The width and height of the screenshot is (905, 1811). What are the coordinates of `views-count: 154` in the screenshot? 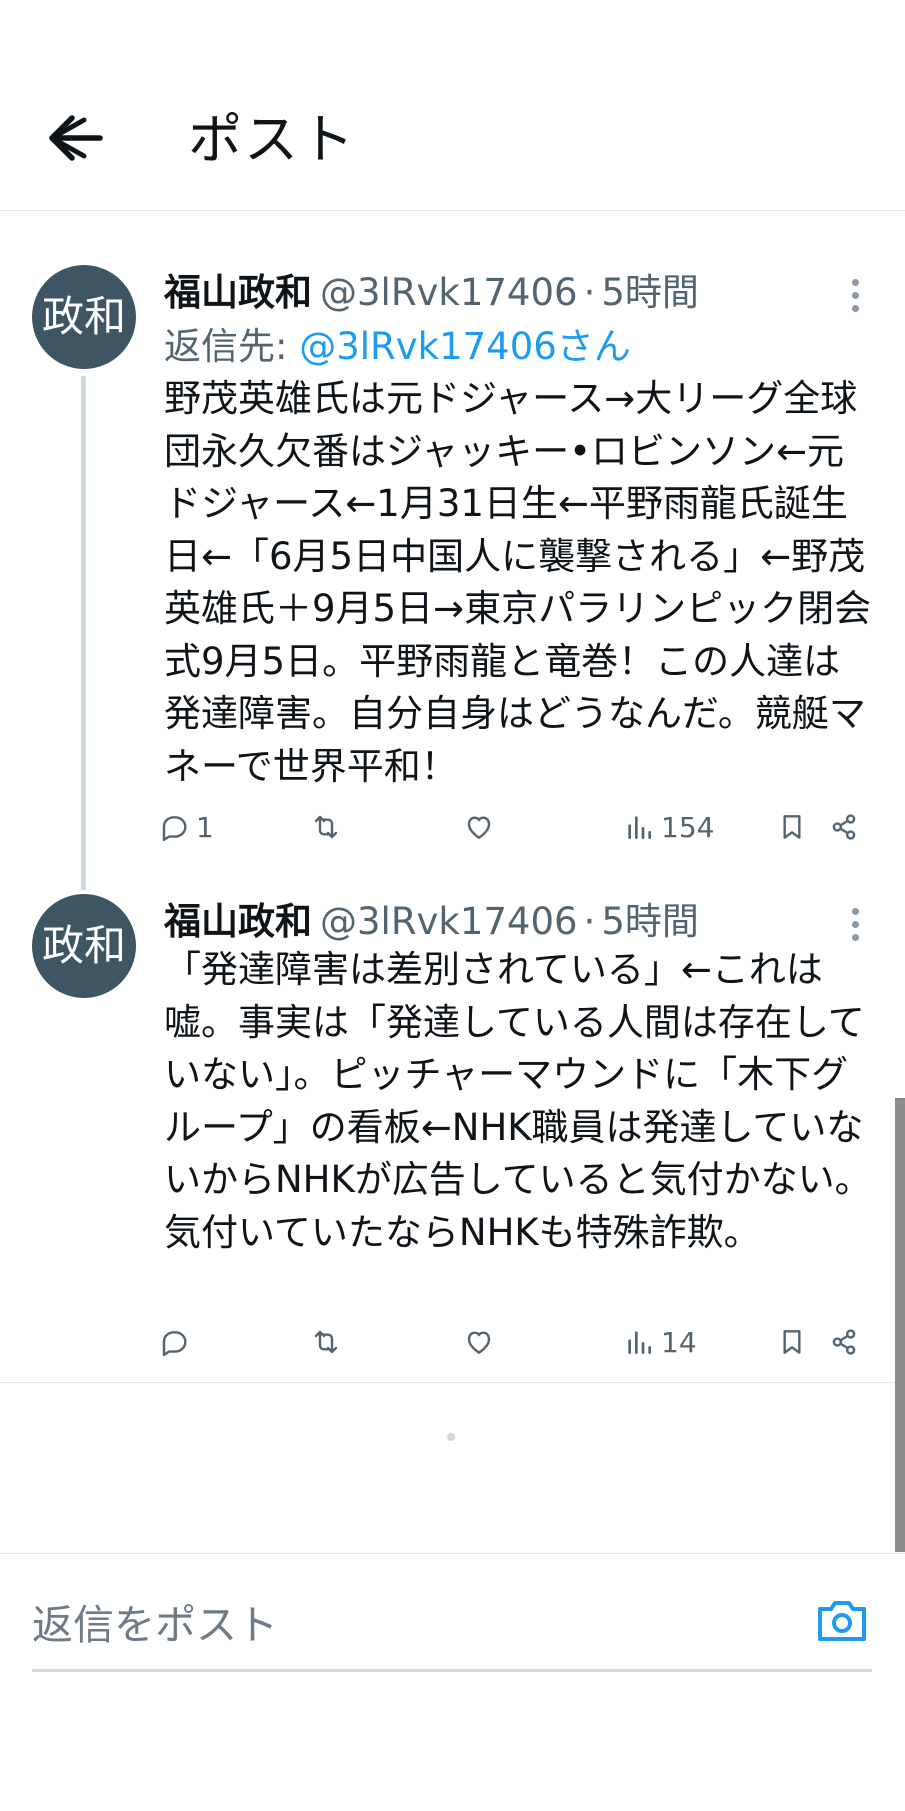 It's located at (688, 827).